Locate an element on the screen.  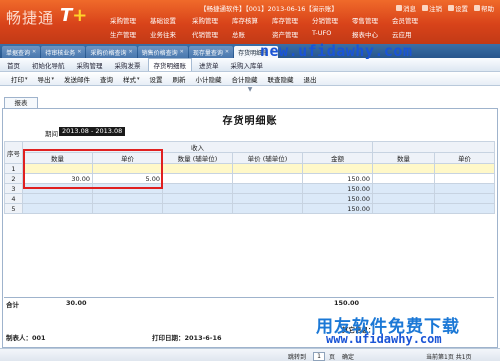
module-item: 零售管理 is located at coordinates (365, 20).